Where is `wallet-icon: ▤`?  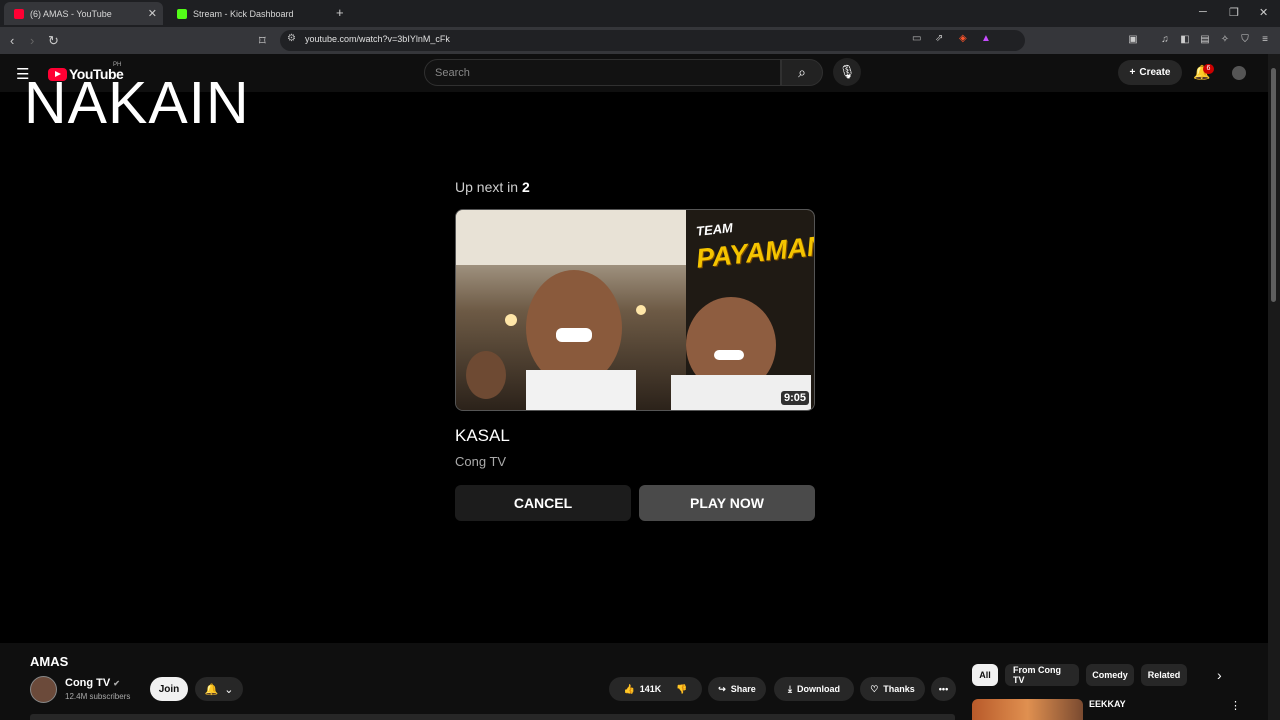 wallet-icon: ▤ is located at coordinates (1205, 40).